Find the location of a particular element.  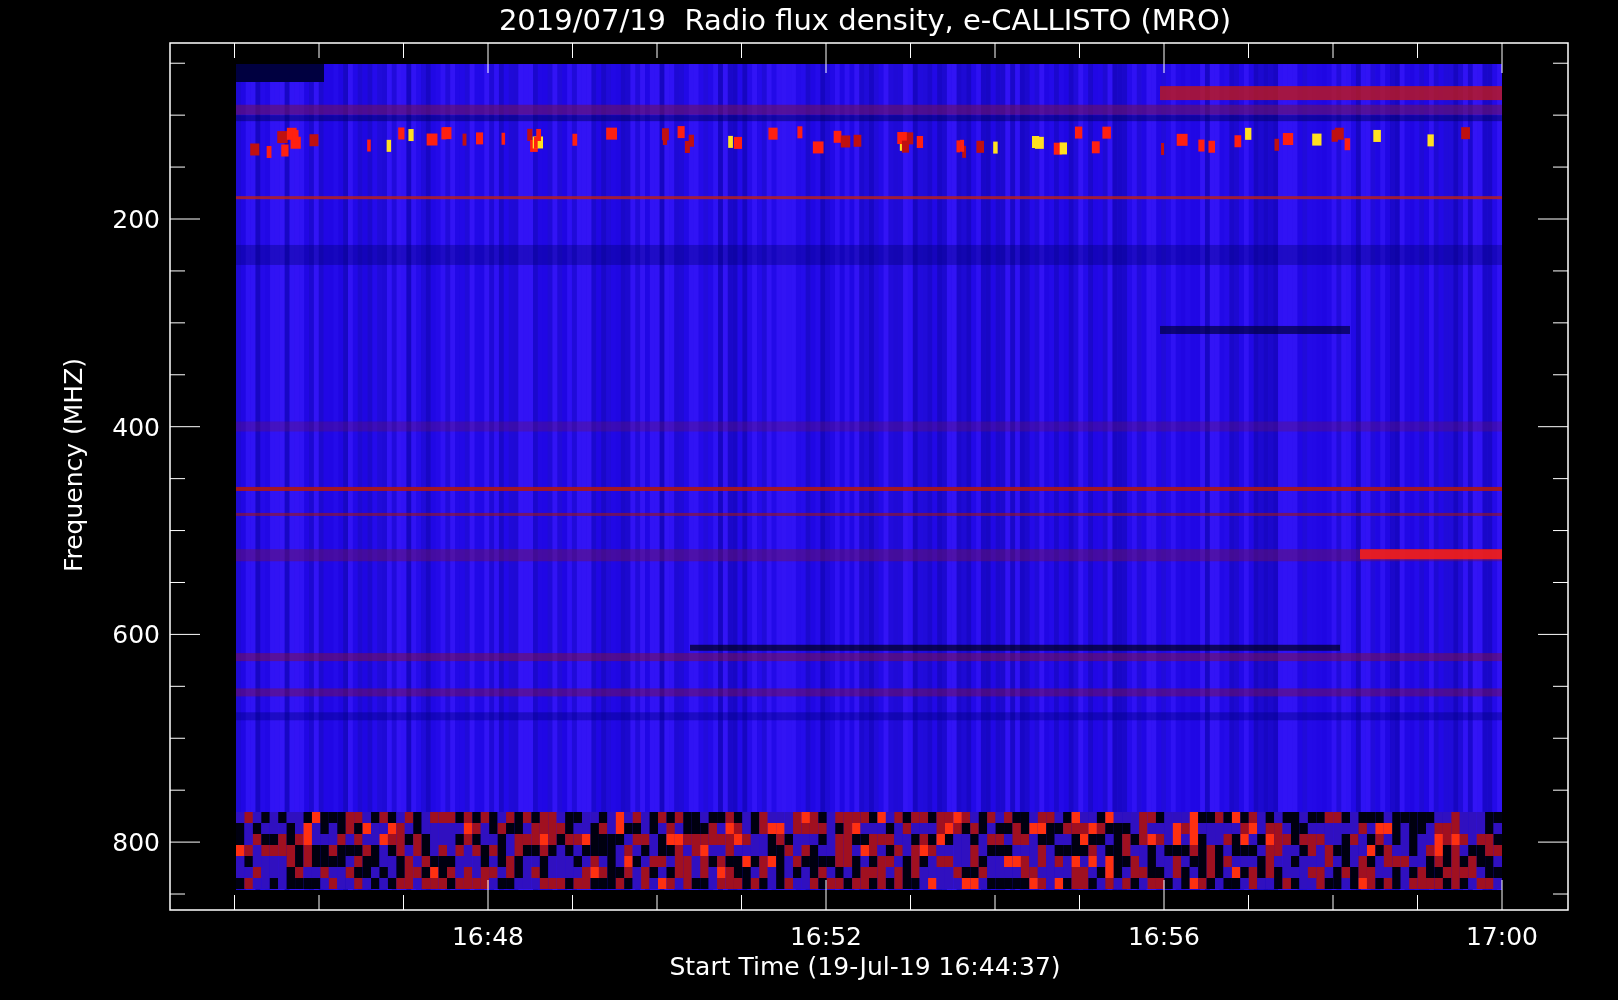

x-tick-label: 17:00 is located at coordinates (1502, 936).